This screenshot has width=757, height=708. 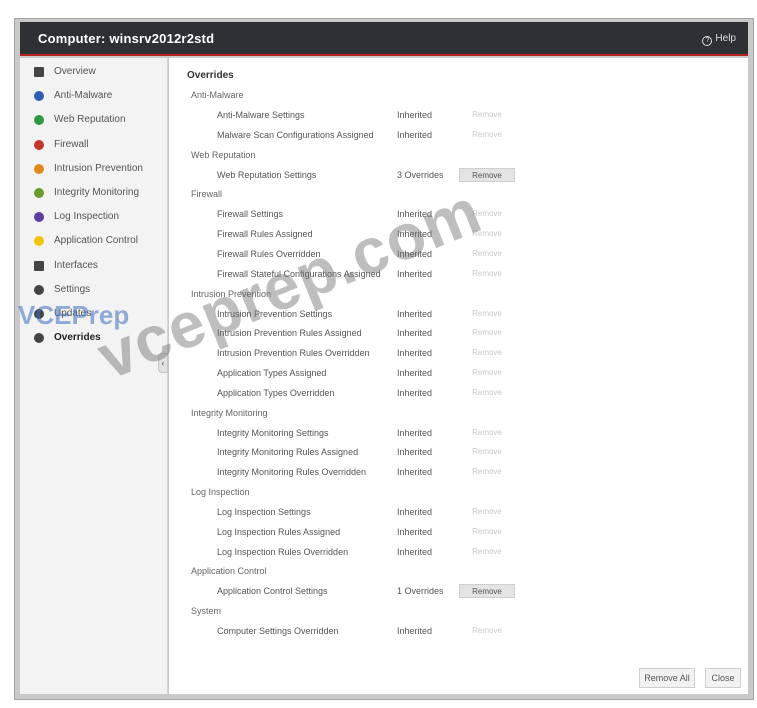 I want to click on override-name: Computer Settings Overridden, so click(x=278, y=631).